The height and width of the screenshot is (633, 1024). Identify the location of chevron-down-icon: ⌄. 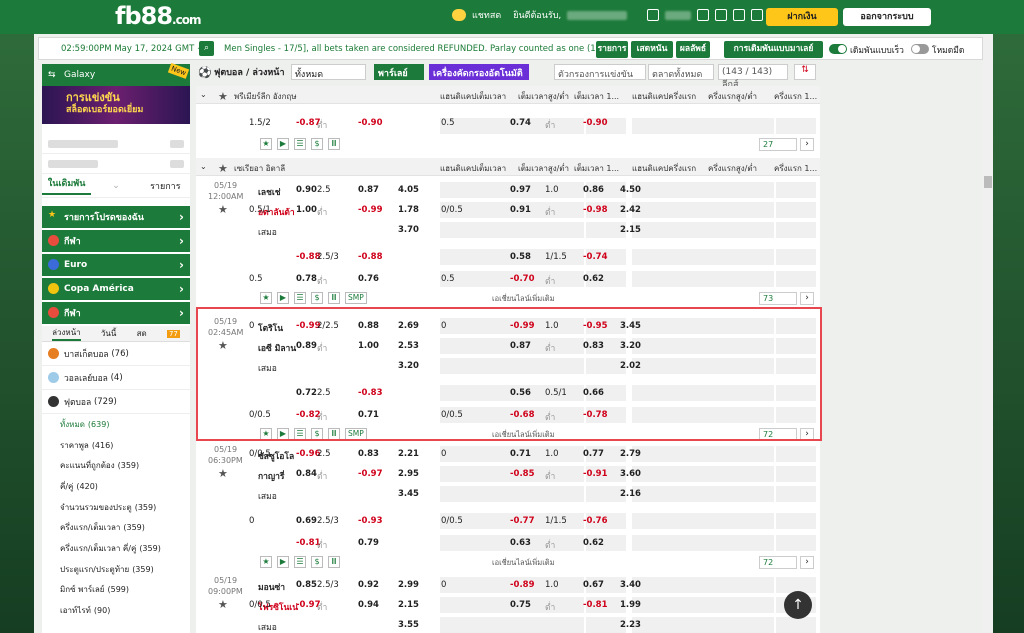
(115, 186).